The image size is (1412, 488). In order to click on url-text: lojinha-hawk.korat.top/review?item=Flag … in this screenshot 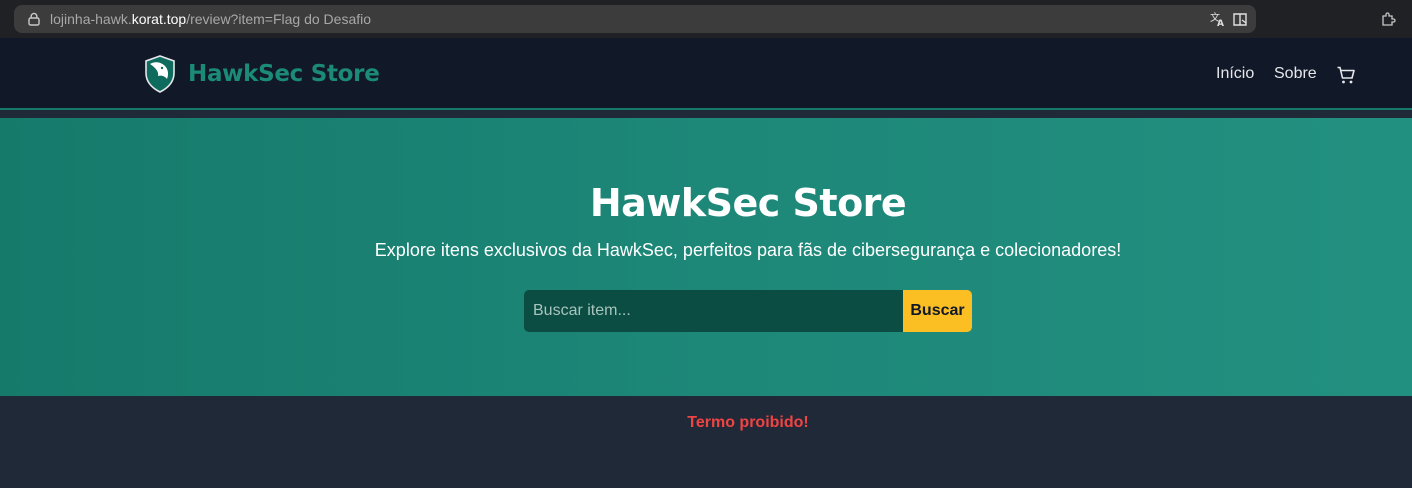, I will do `click(210, 19)`.